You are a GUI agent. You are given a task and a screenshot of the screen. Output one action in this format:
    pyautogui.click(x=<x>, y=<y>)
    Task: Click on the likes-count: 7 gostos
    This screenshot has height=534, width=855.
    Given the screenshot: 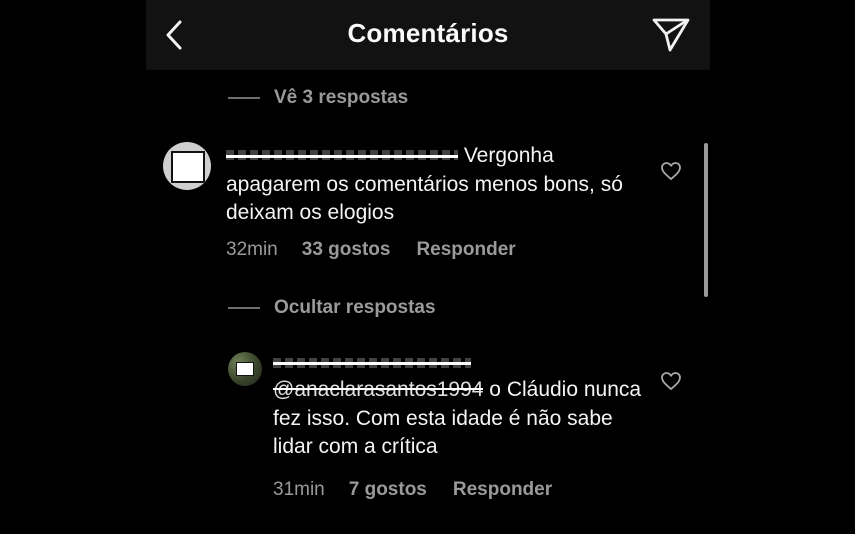 What is the action you would take?
    pyautogui.click(x=388, y=490)
    